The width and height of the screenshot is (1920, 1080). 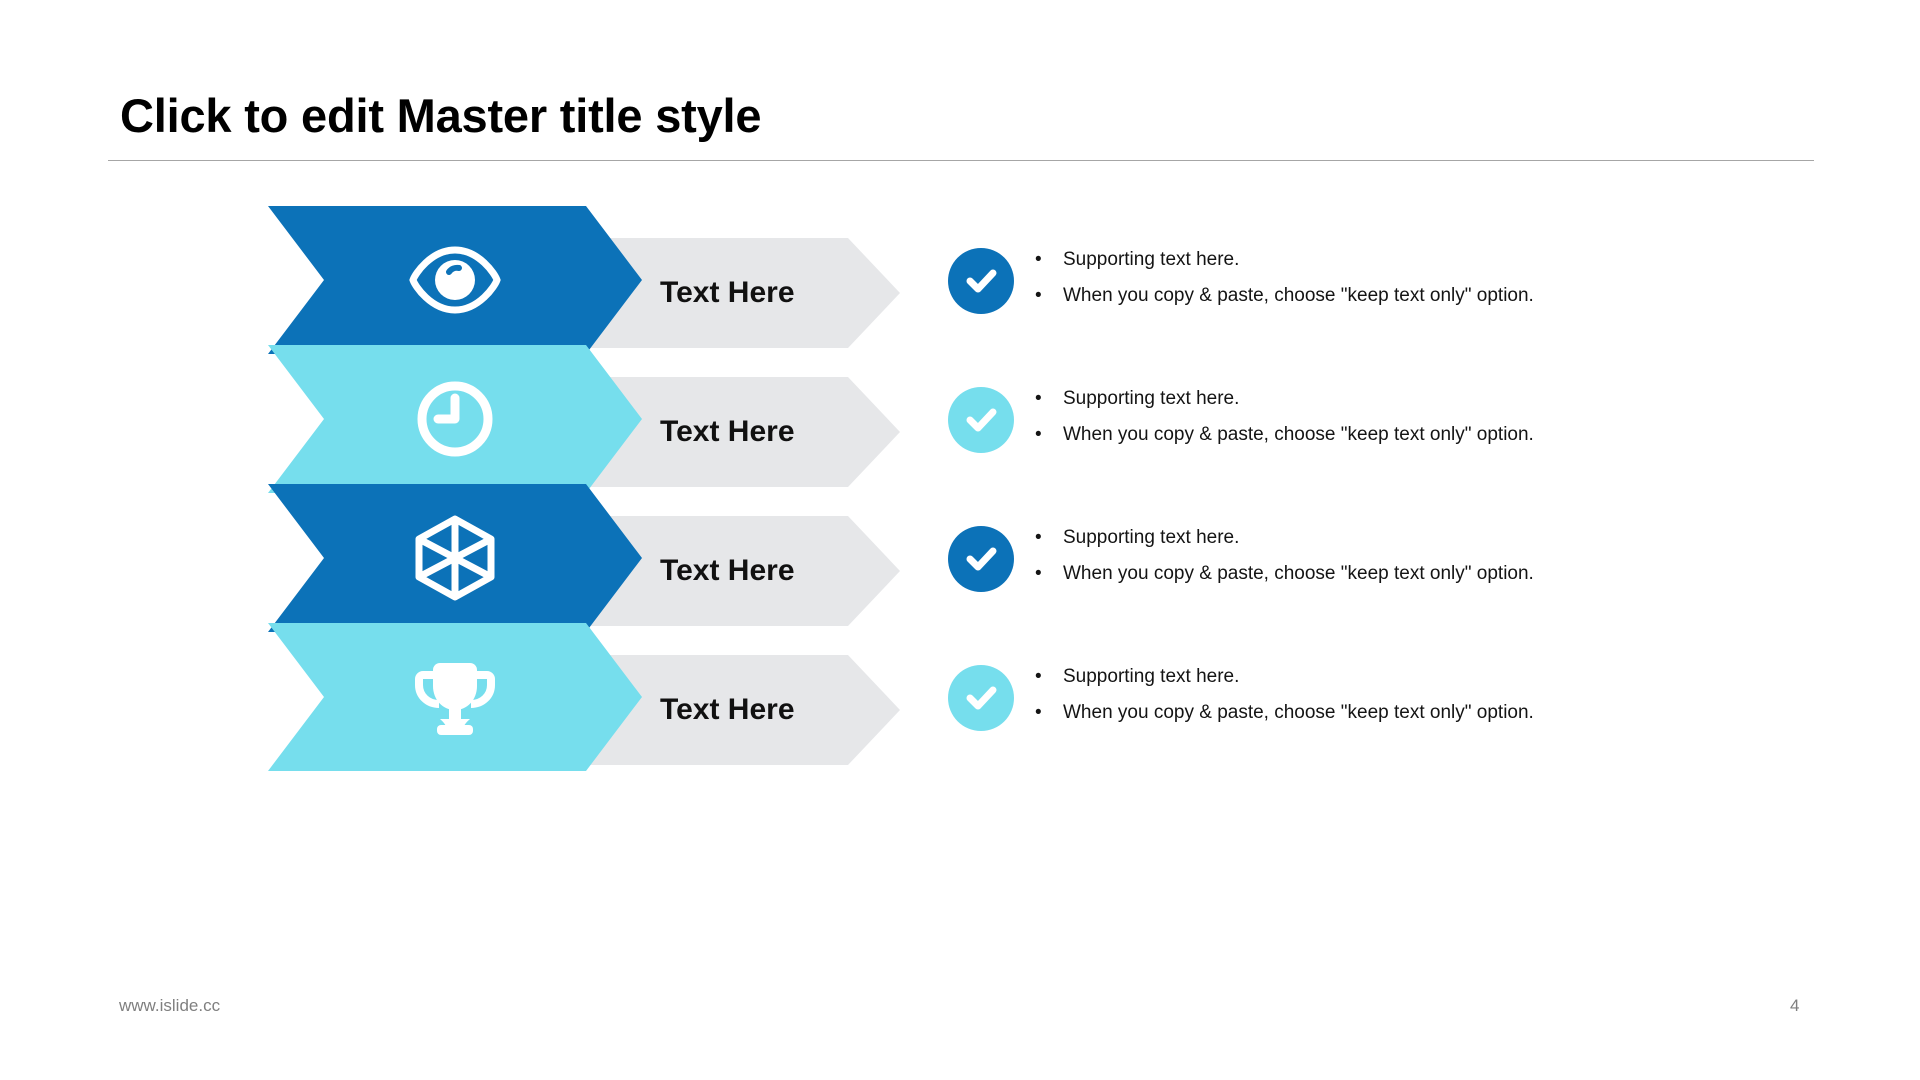 I want to click on title-divider, so click(x=961, y=160).